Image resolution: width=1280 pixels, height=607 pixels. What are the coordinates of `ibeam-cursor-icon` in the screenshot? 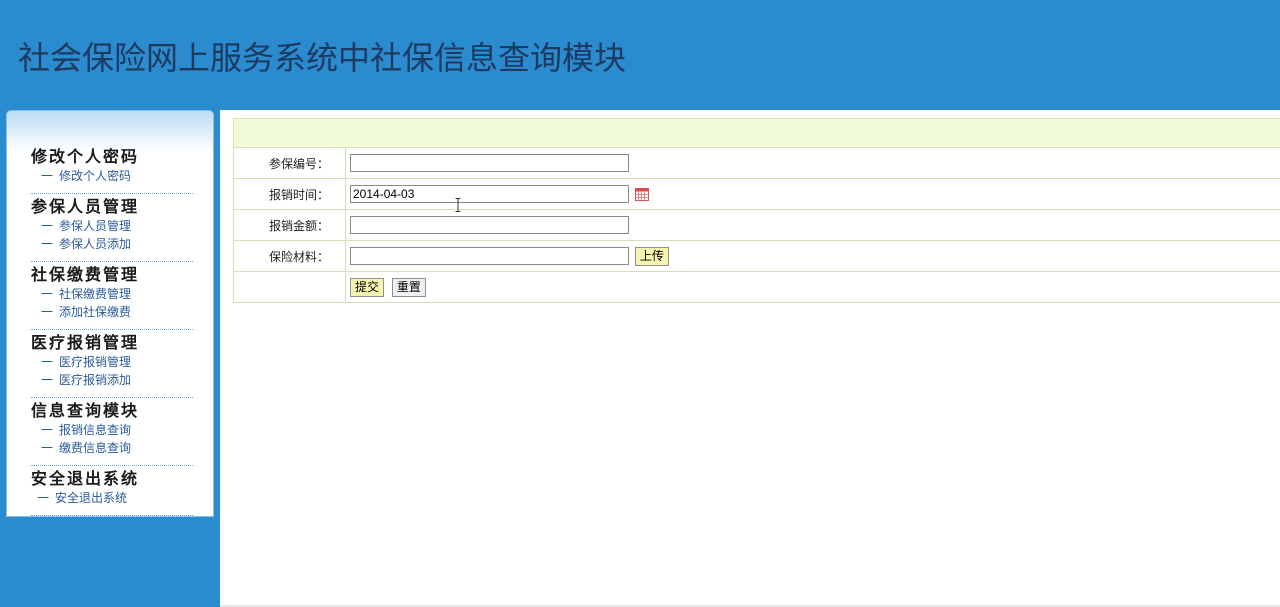 It's located at (458, 204).